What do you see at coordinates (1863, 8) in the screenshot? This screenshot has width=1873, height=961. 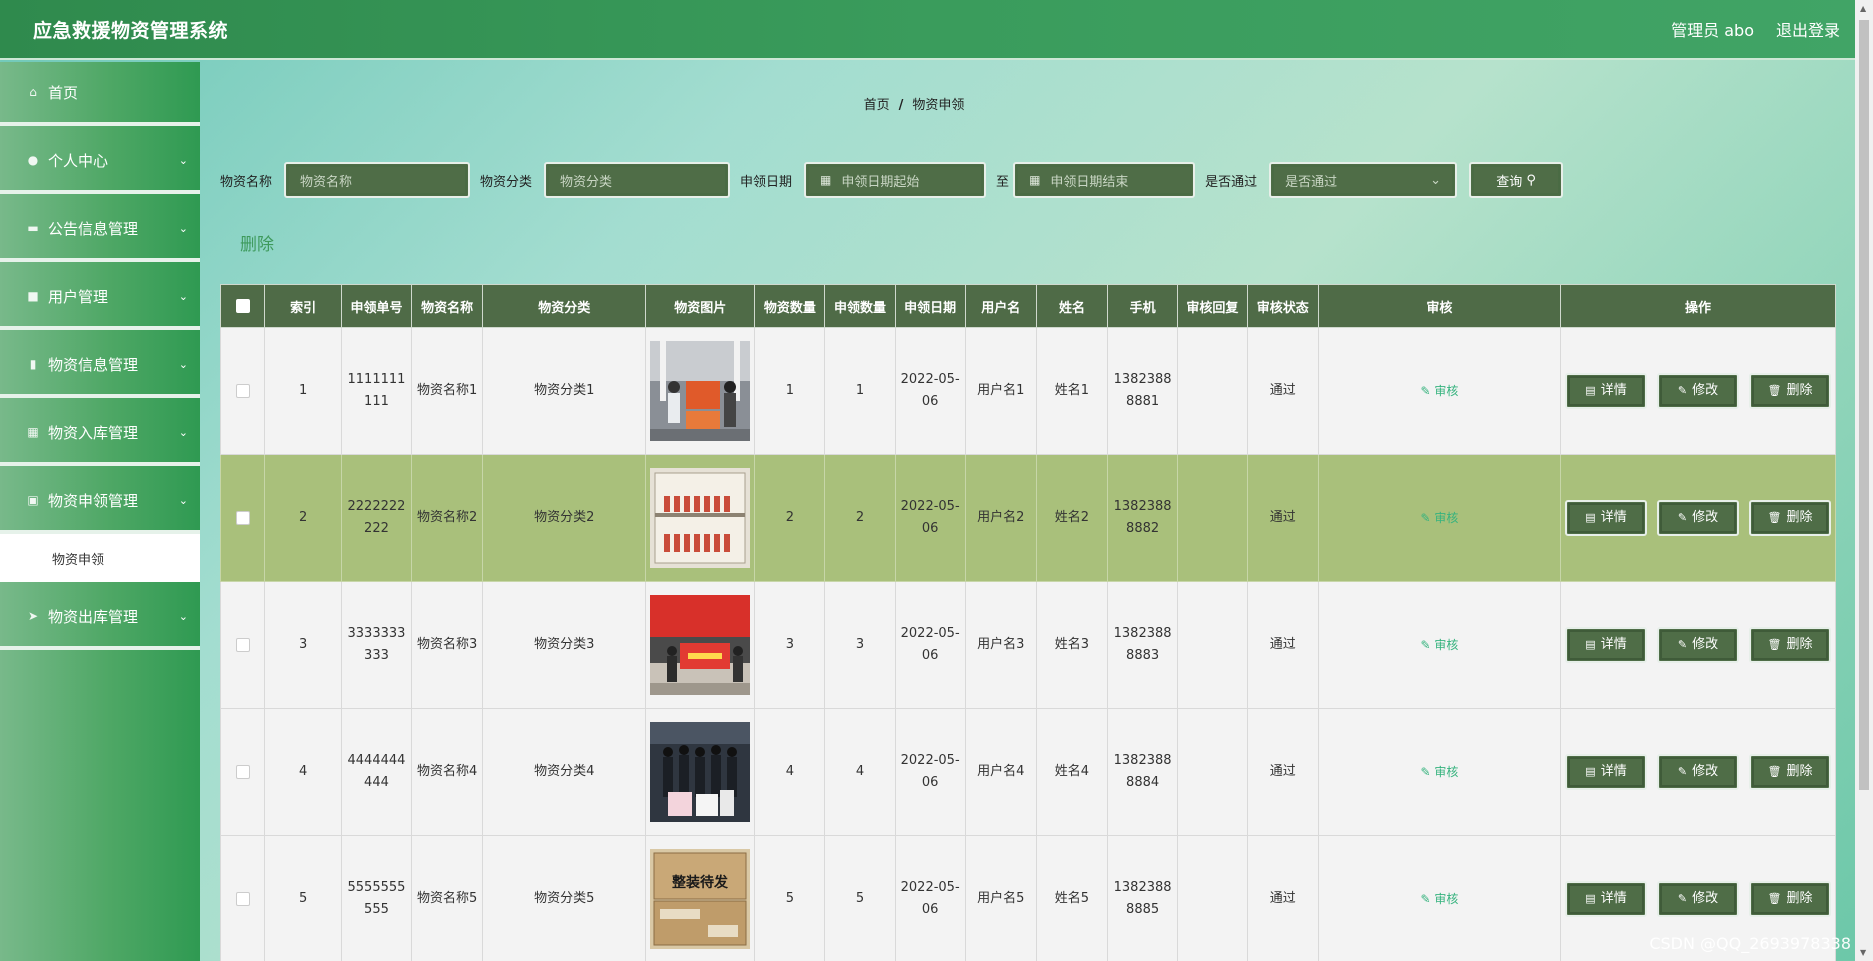 I see `scroll-up-icon: ▲` at bounding box center [1863, 8].